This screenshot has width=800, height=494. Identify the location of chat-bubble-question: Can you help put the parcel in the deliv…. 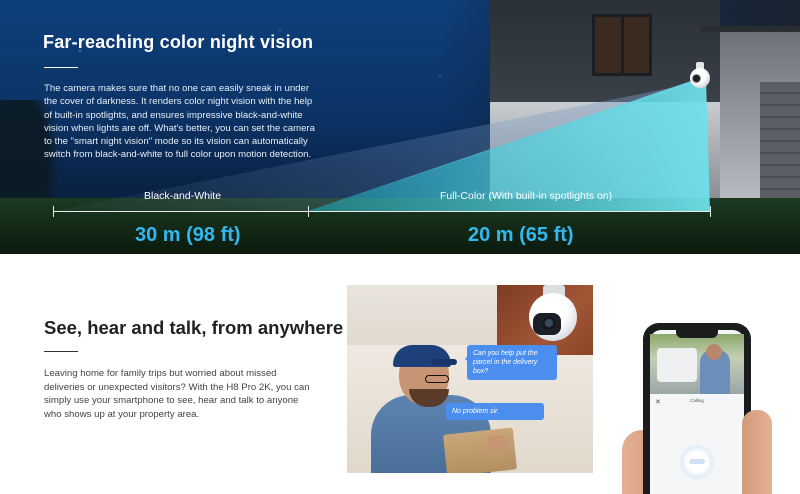
(511, 362).